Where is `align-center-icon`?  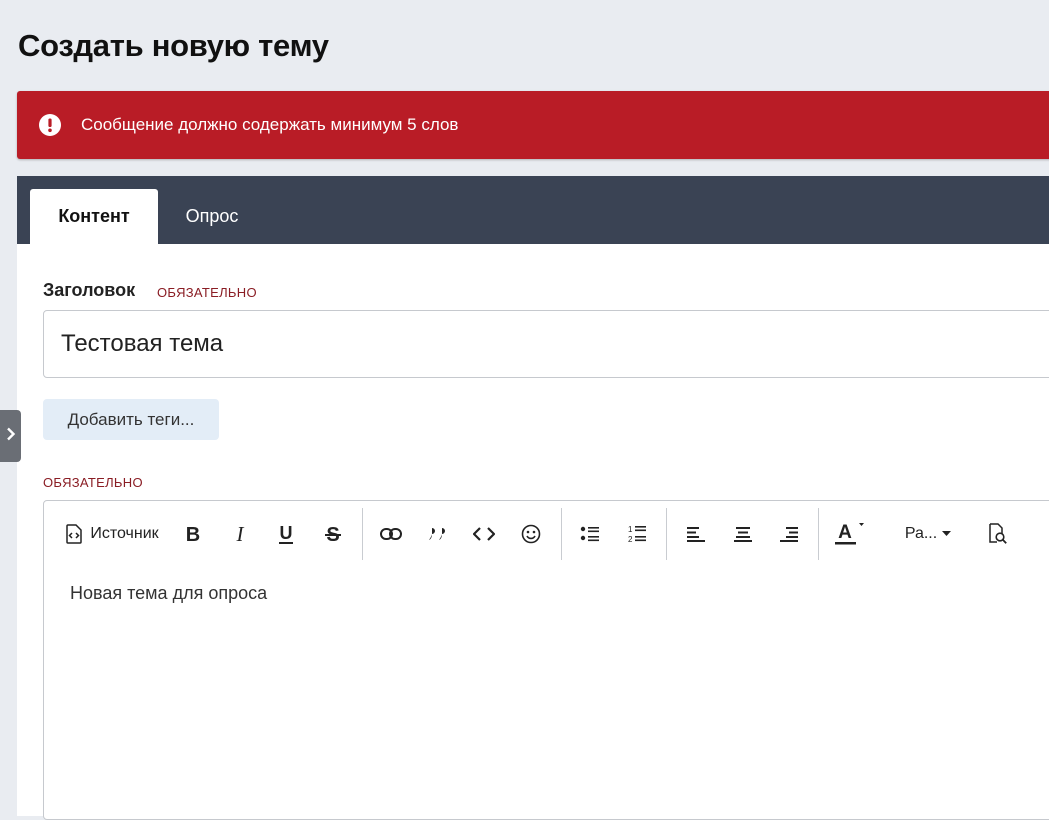
align-center-icon is located at coordinates (743, 534).